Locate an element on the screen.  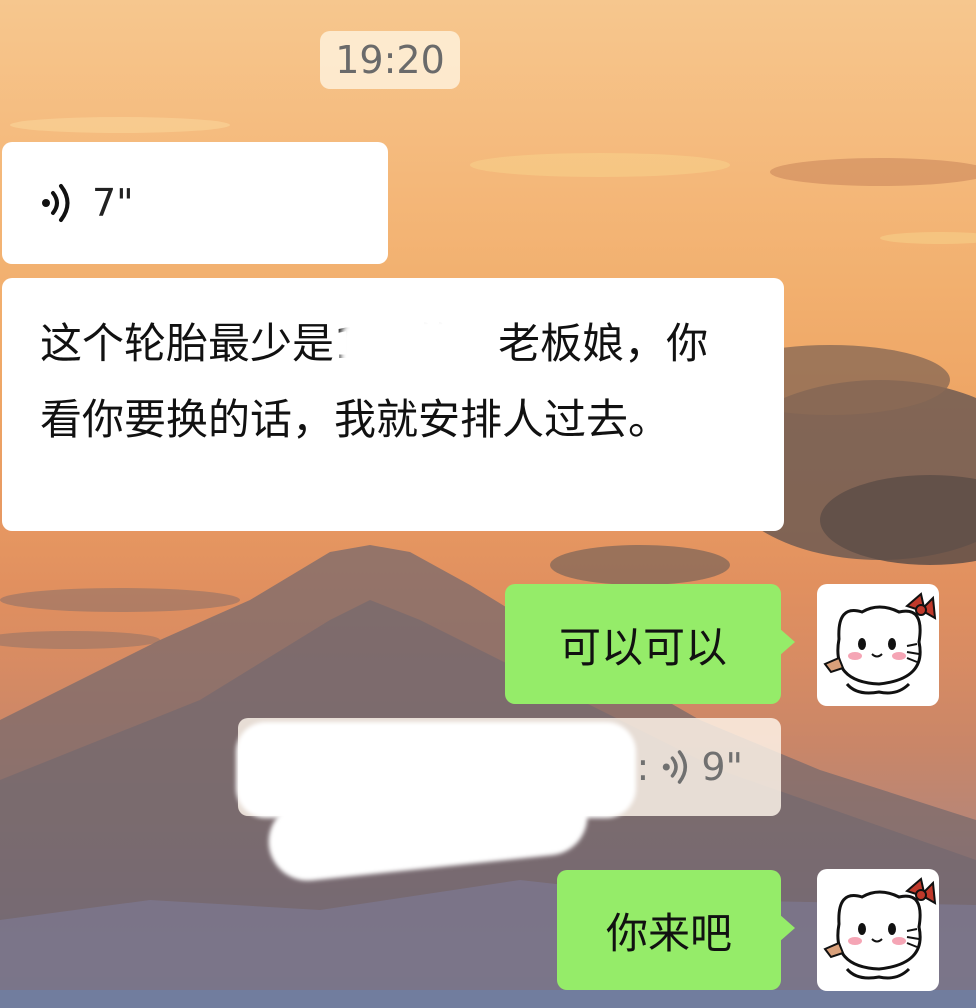
chat-timestamp: 19:20 is located at coordinates (390, 60).